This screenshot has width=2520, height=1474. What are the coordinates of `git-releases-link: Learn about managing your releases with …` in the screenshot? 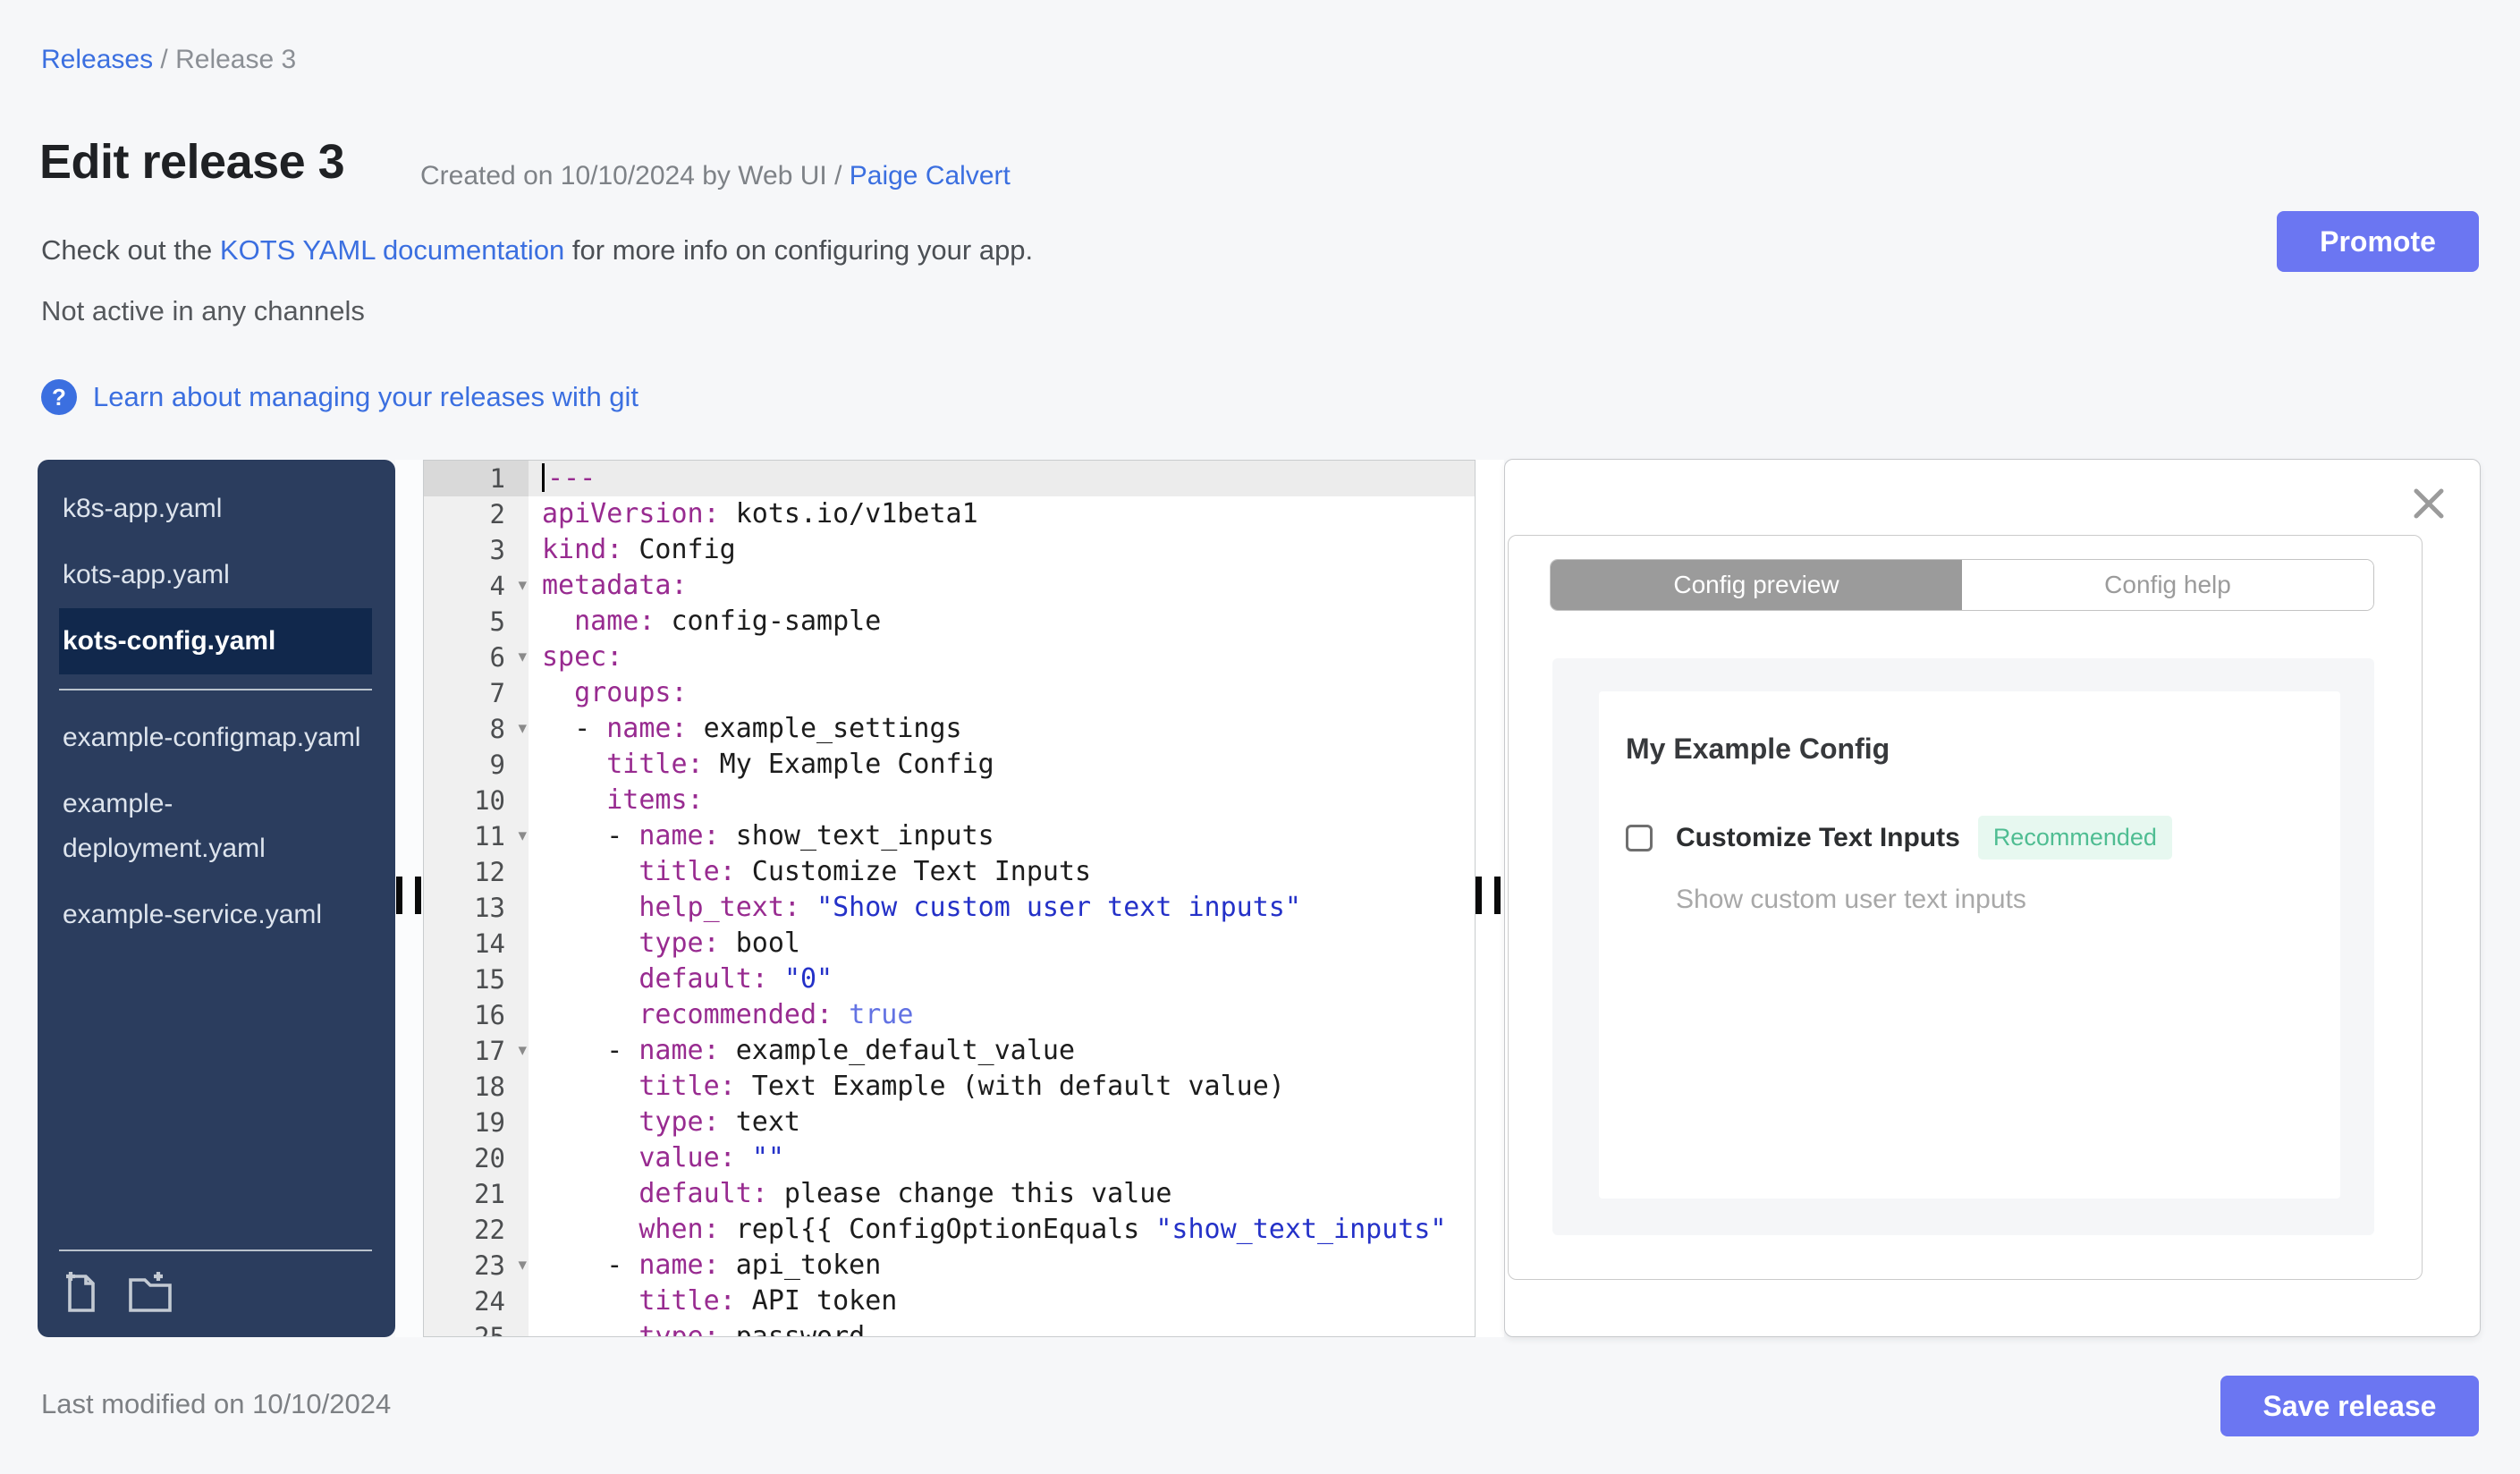 It's located at (365, 397).